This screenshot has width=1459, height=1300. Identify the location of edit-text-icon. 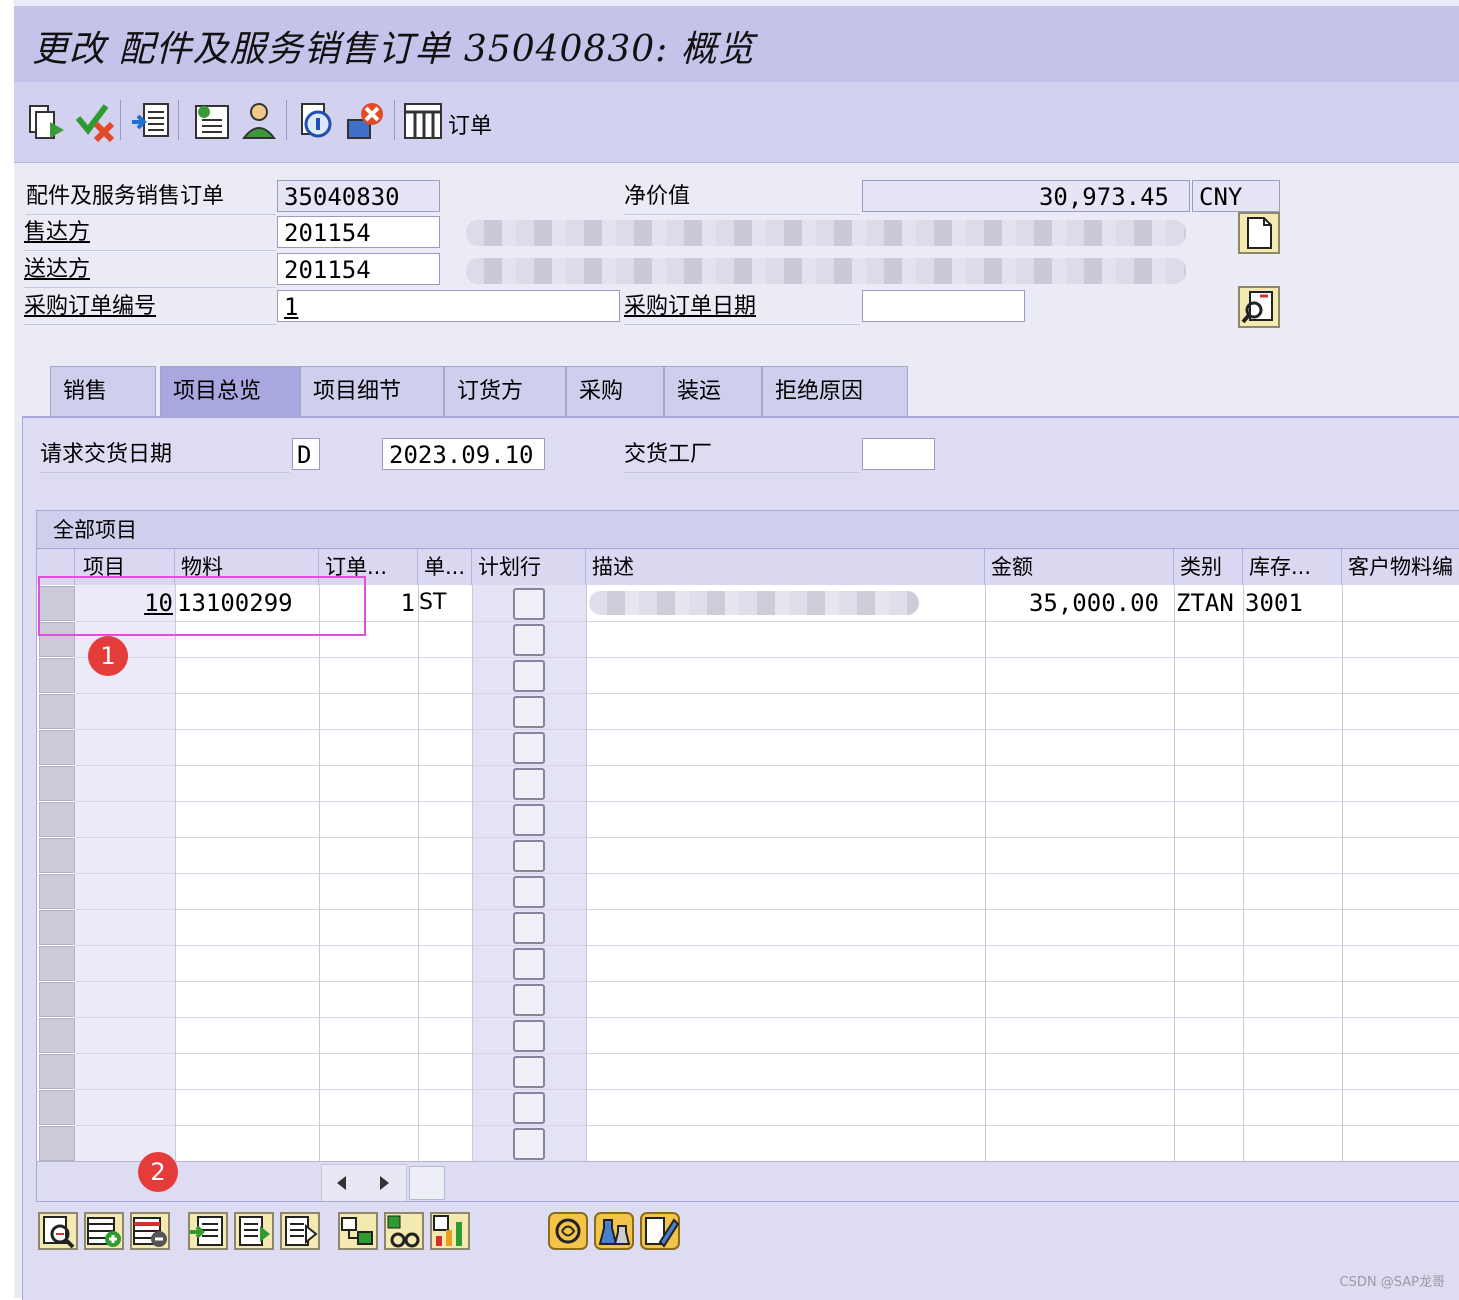
(660, 1231).